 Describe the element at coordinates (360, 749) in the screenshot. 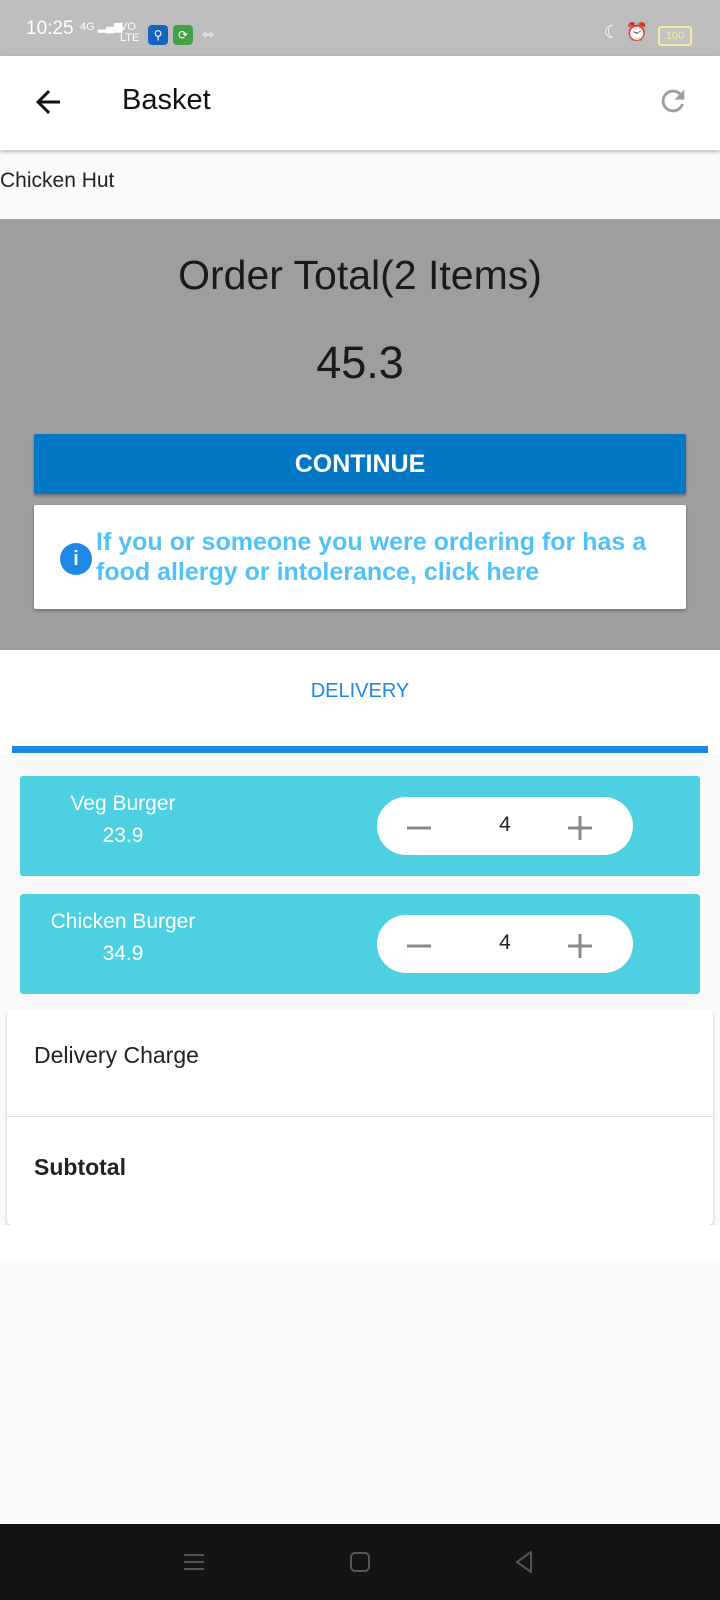

I see `tab-indicator` at that location.